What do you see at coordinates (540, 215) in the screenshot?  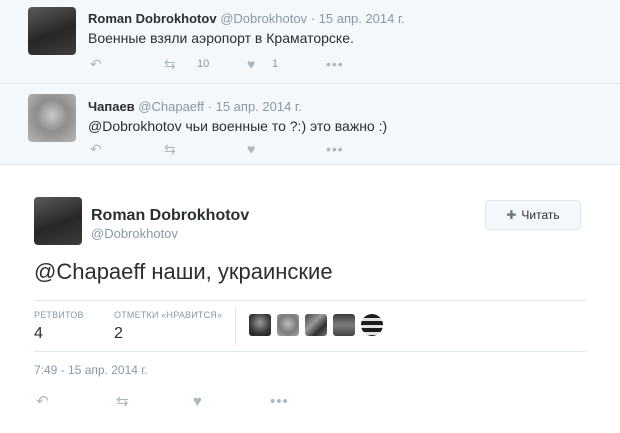 I see `follow-label: Читать` at bounding box center [540, 215].